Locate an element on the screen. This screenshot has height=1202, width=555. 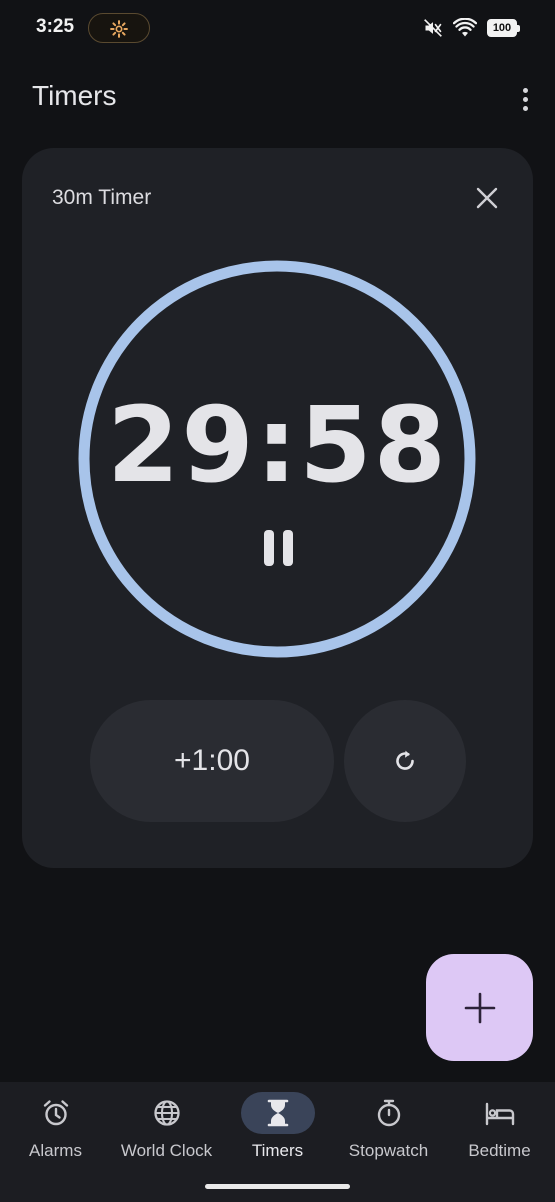
nav-label-alarms: Alarms is located at coordinates (55, 1150).